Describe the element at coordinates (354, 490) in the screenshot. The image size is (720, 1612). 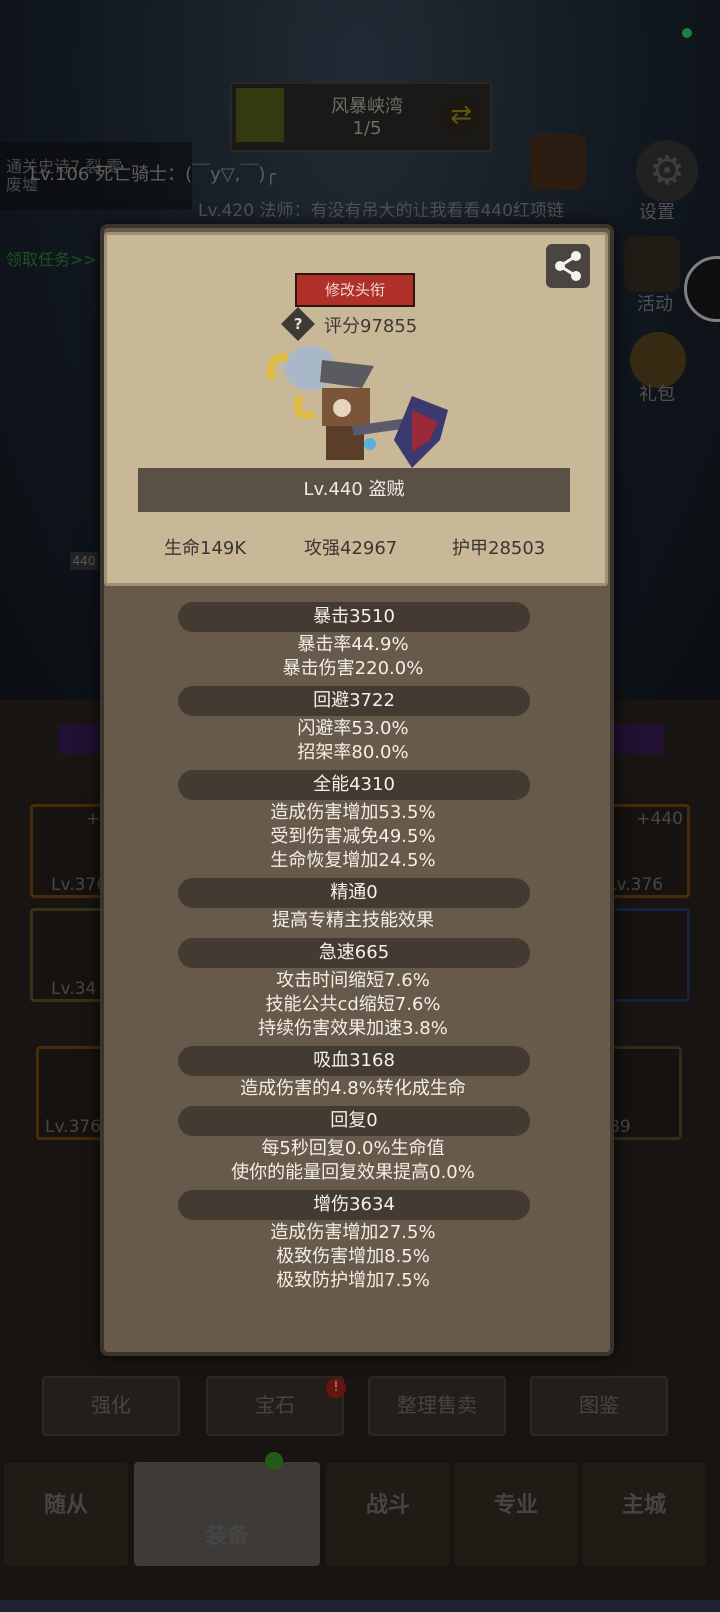
I see `level-class-banner: Lv.440 盗贼` at that location.